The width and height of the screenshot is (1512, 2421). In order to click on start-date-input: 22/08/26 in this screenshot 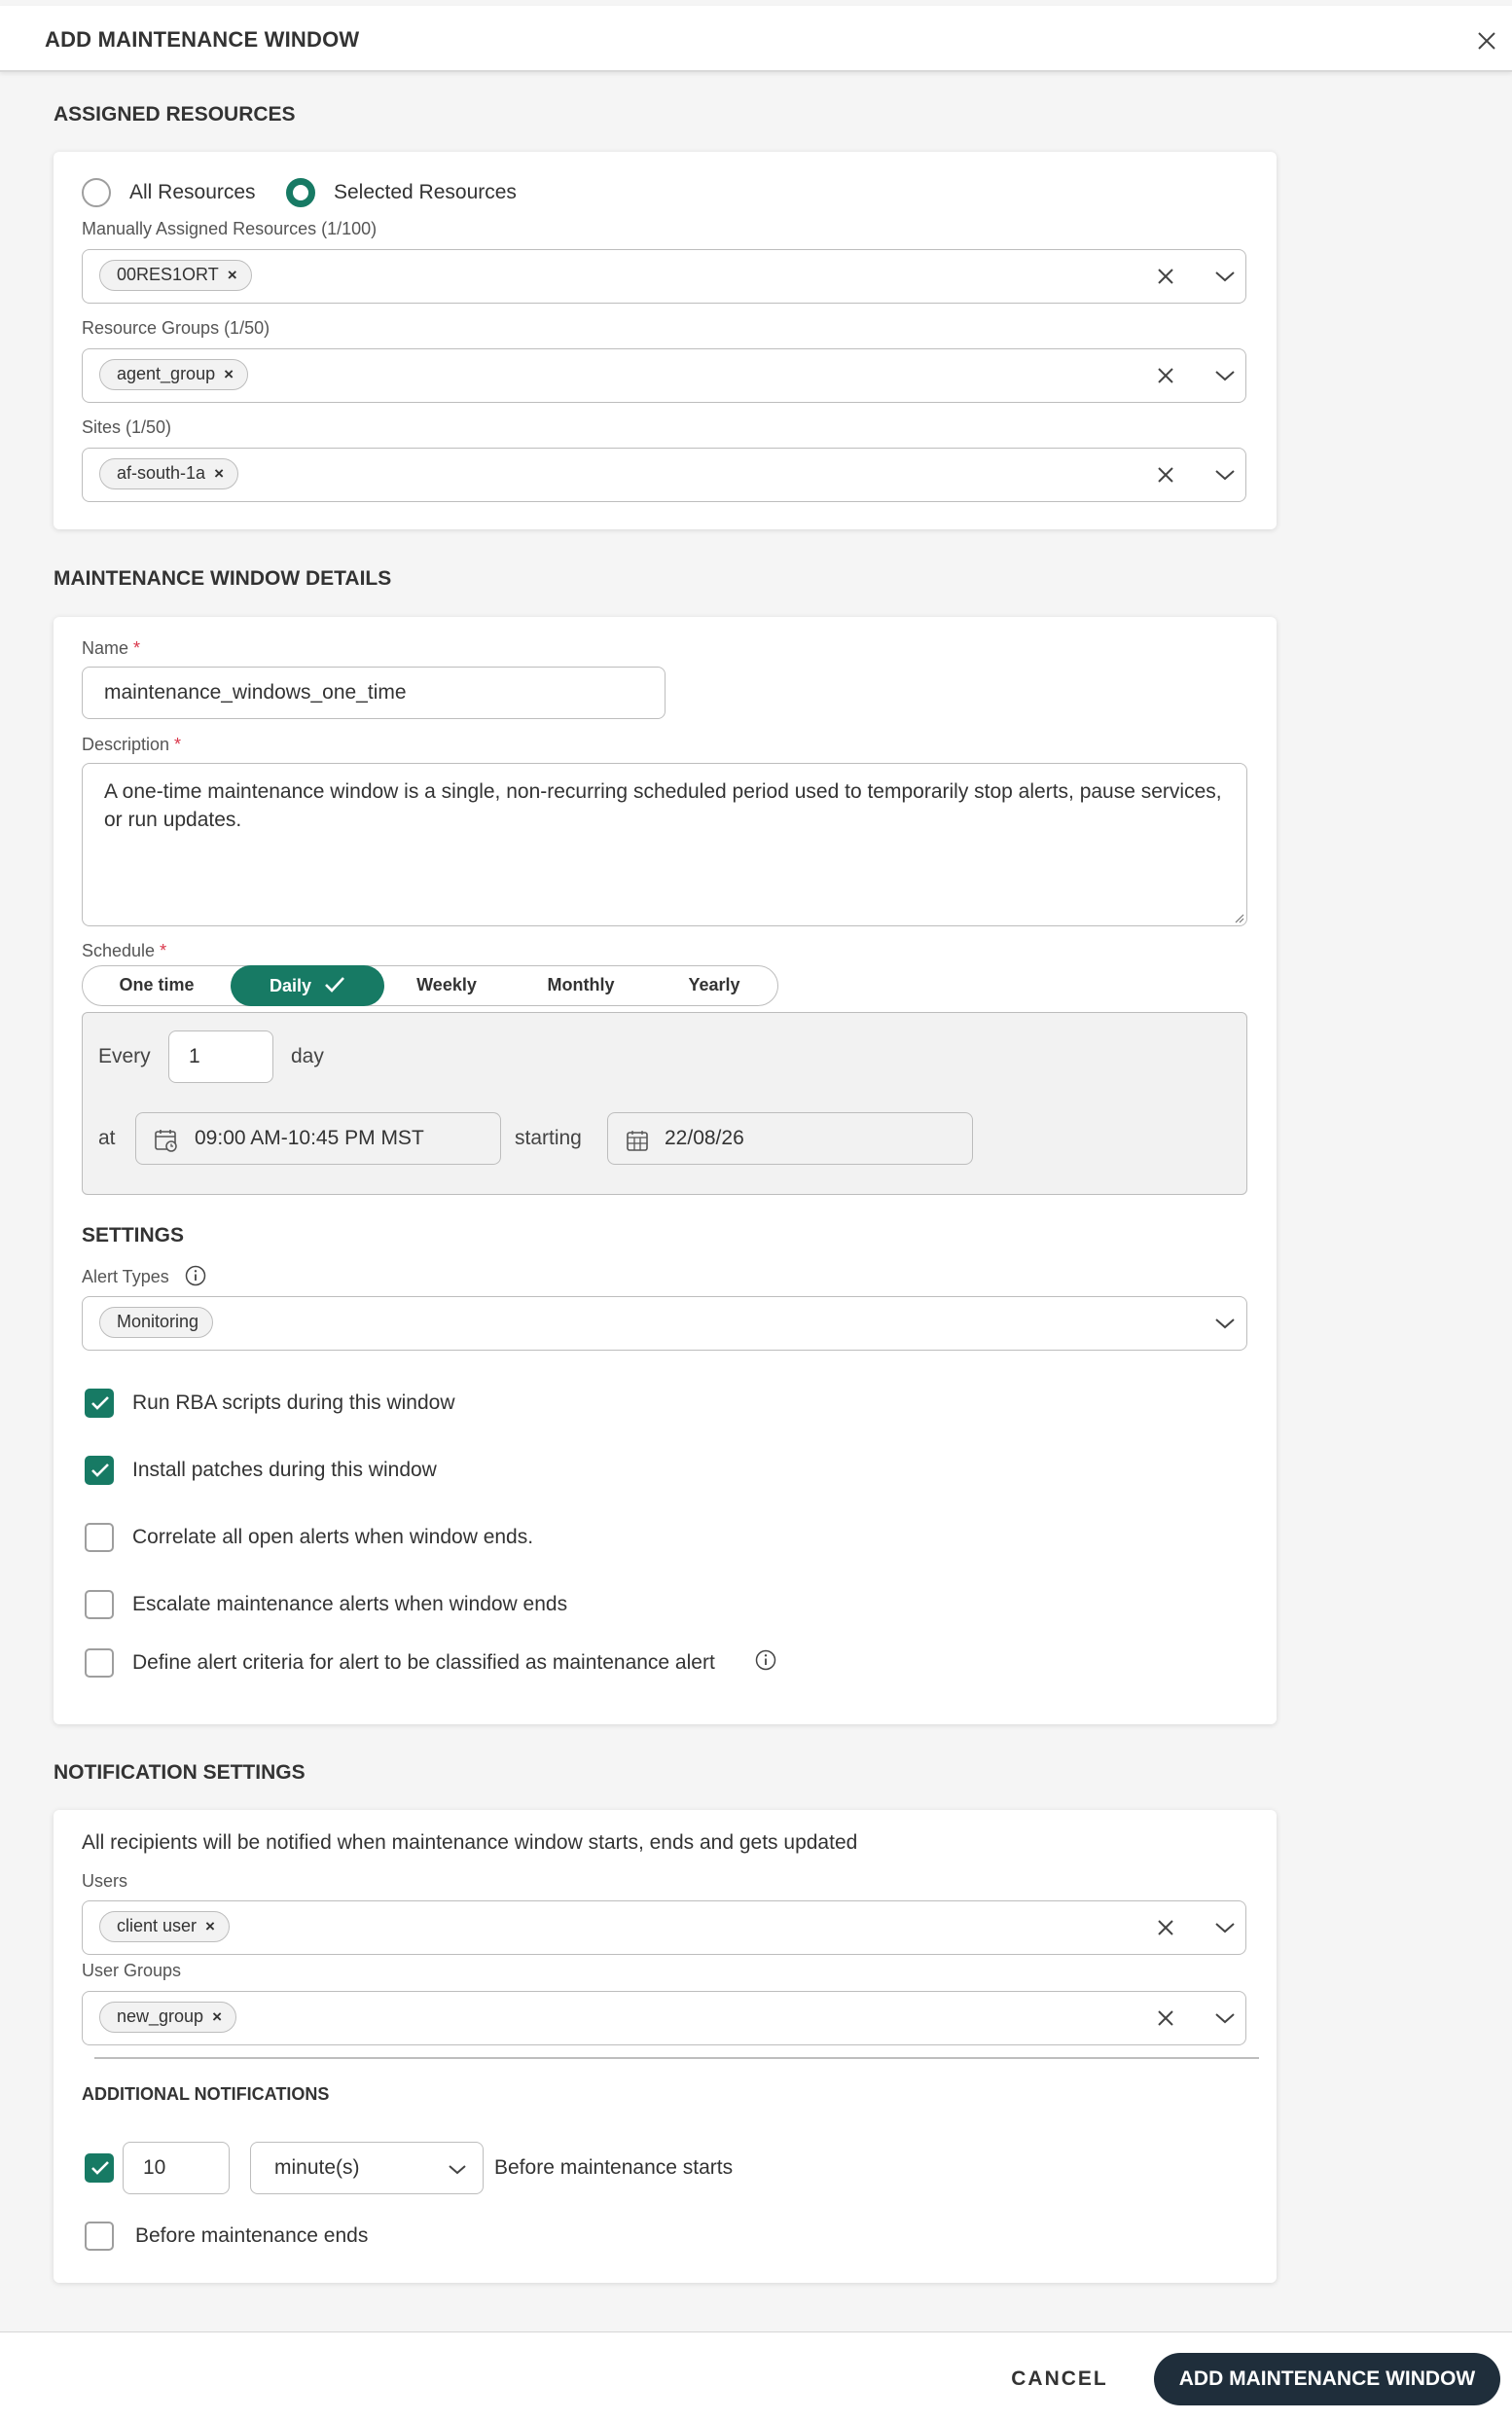, I will do `click(790, 1138)`.